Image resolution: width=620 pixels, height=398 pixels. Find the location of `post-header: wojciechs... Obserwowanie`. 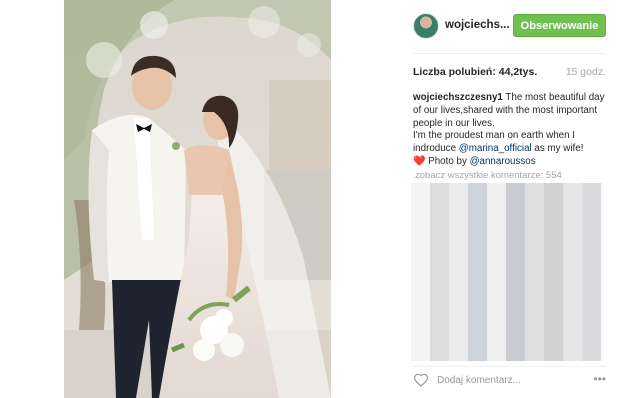

post-header: wojciechs... Obserwowanie is located at coordinates (475, 27).